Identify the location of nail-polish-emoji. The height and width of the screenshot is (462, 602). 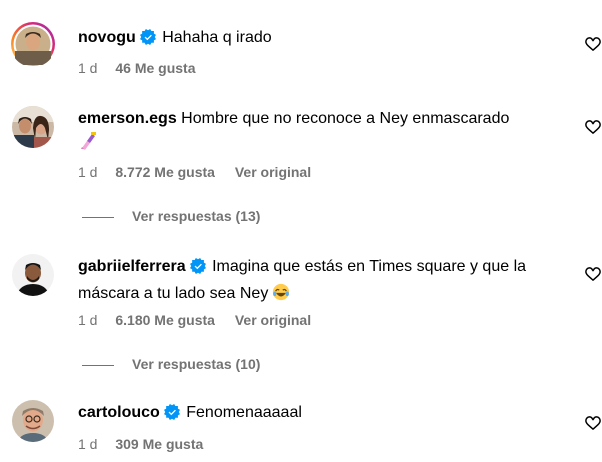
(88, 145).